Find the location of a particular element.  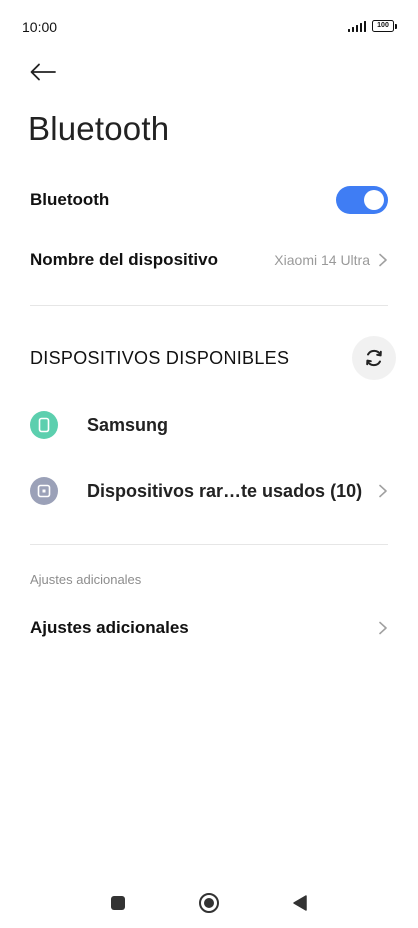

device-name: Dispositivos rar…te usados (10) is located at coordinates (225, 490).